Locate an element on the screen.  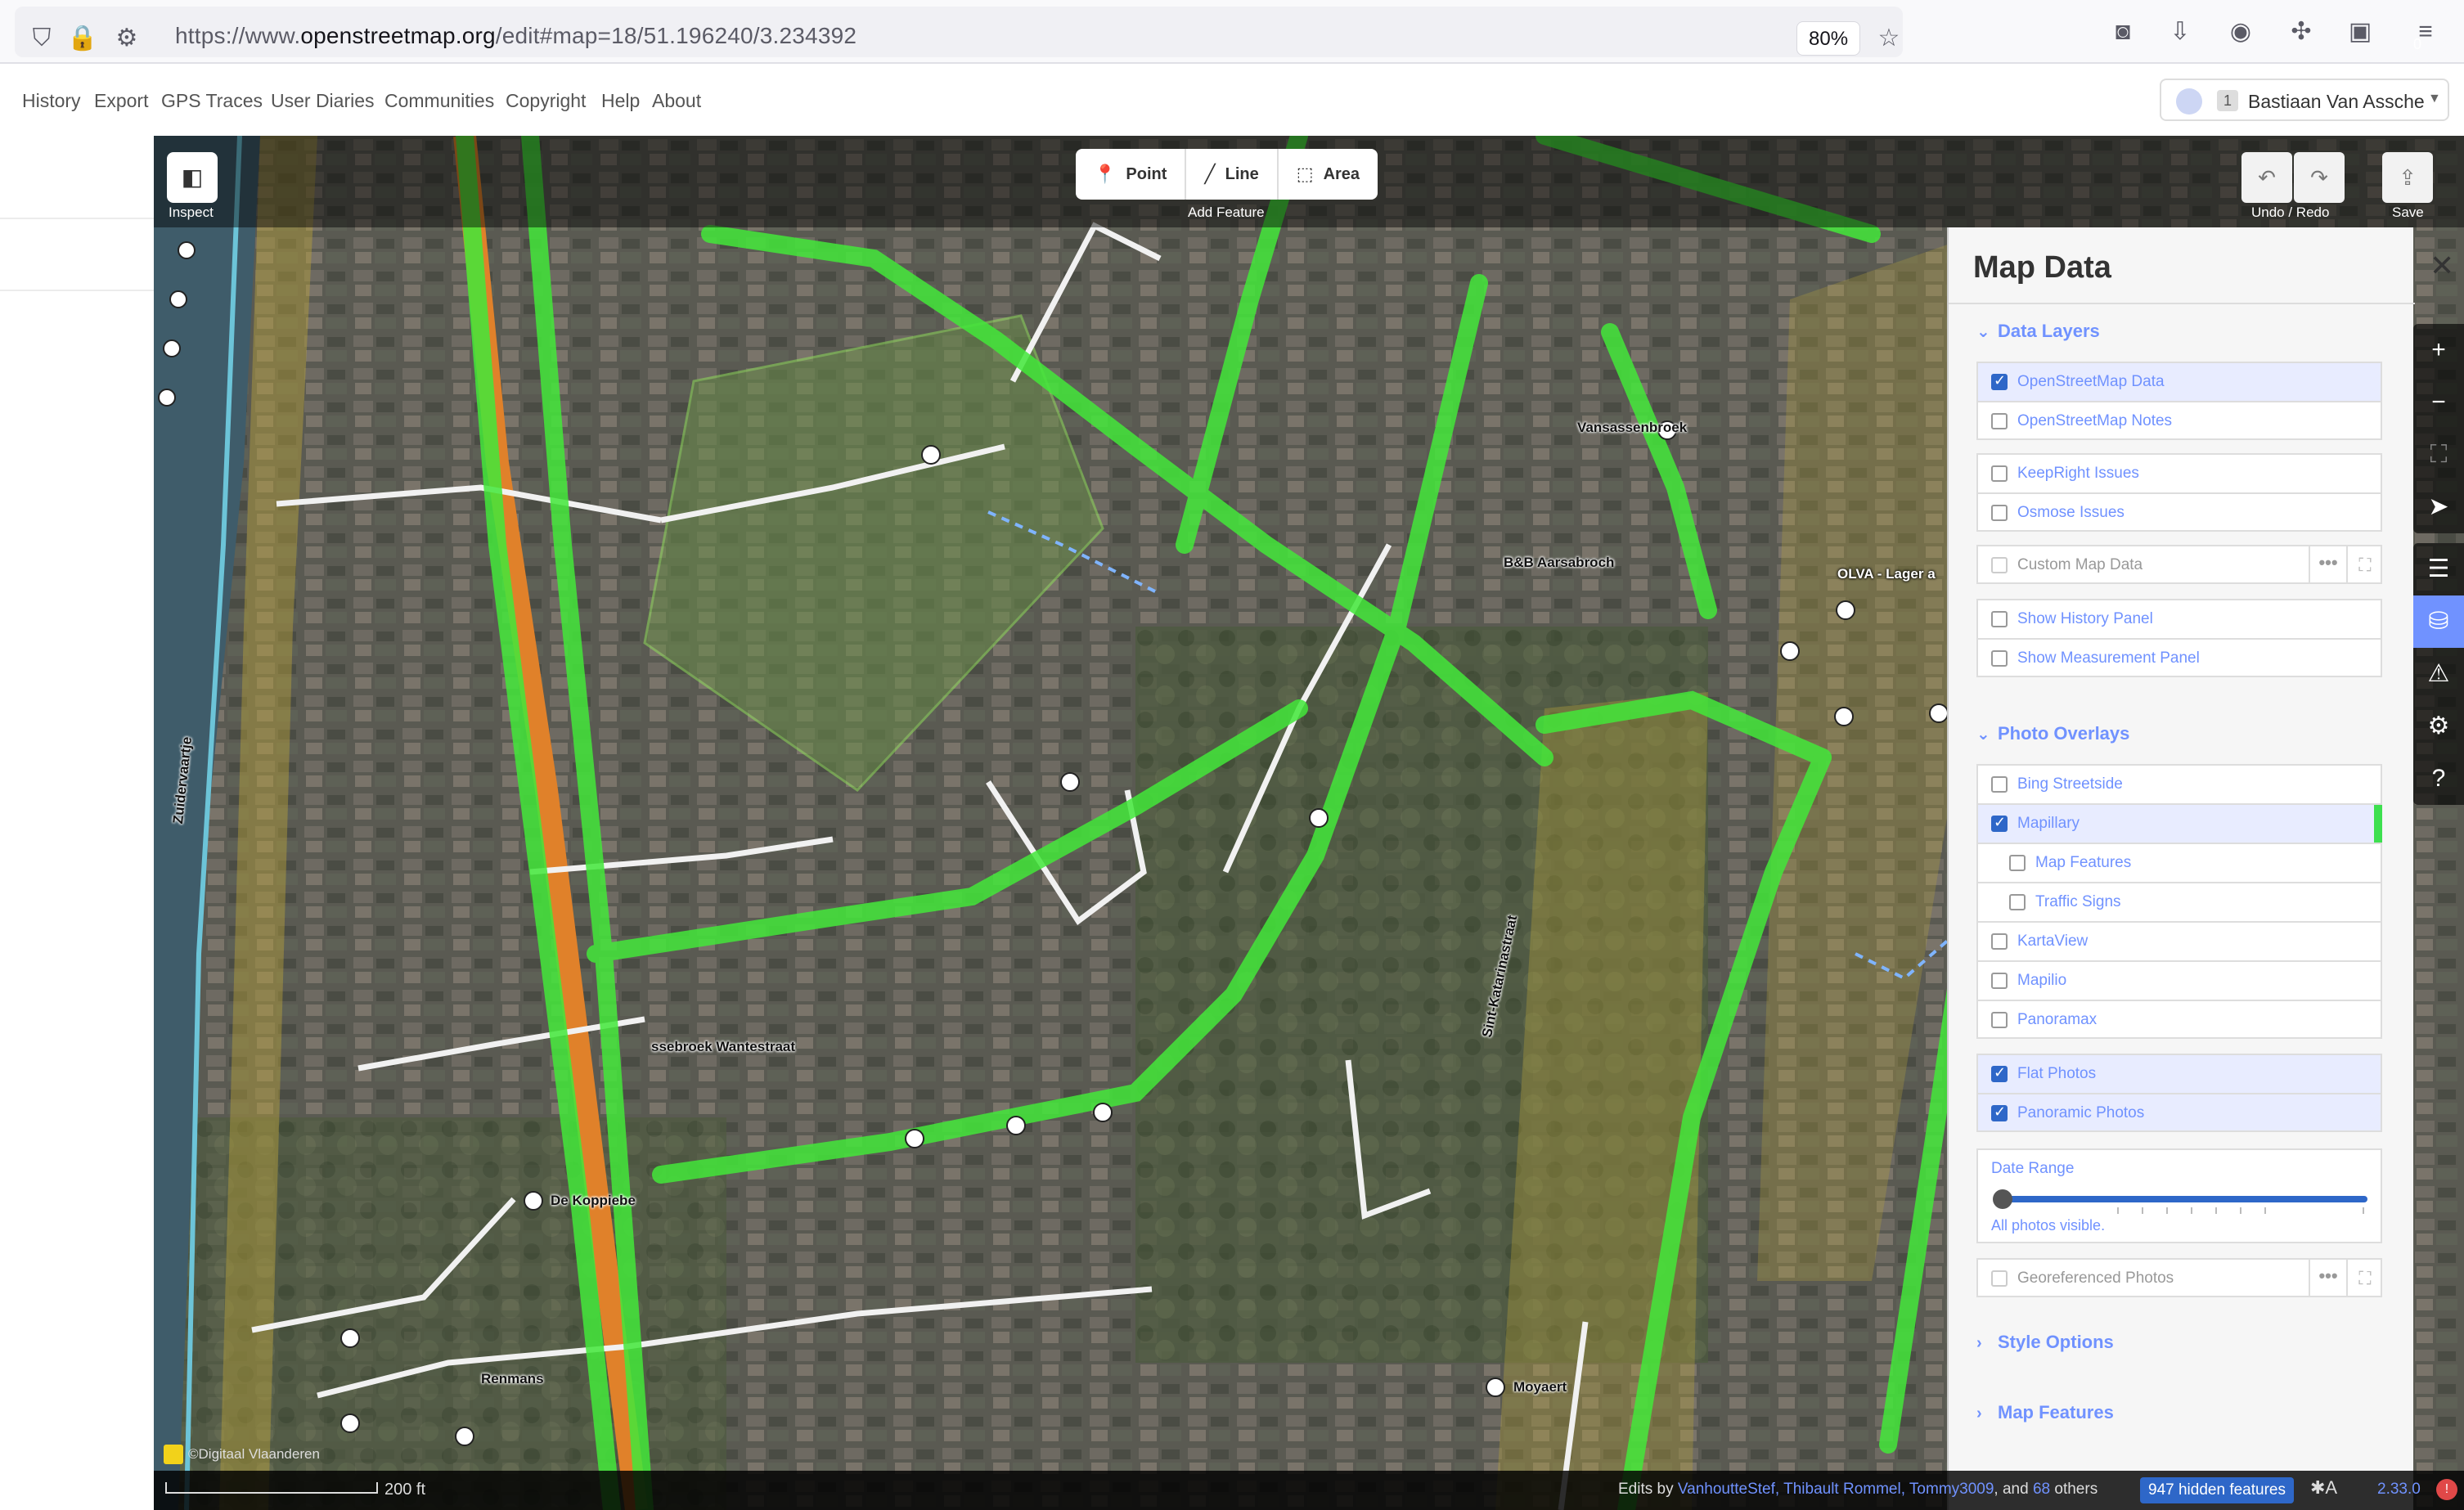
overlay-traffic-signs: Traffic Signs is located at coordinates (2179, 901).